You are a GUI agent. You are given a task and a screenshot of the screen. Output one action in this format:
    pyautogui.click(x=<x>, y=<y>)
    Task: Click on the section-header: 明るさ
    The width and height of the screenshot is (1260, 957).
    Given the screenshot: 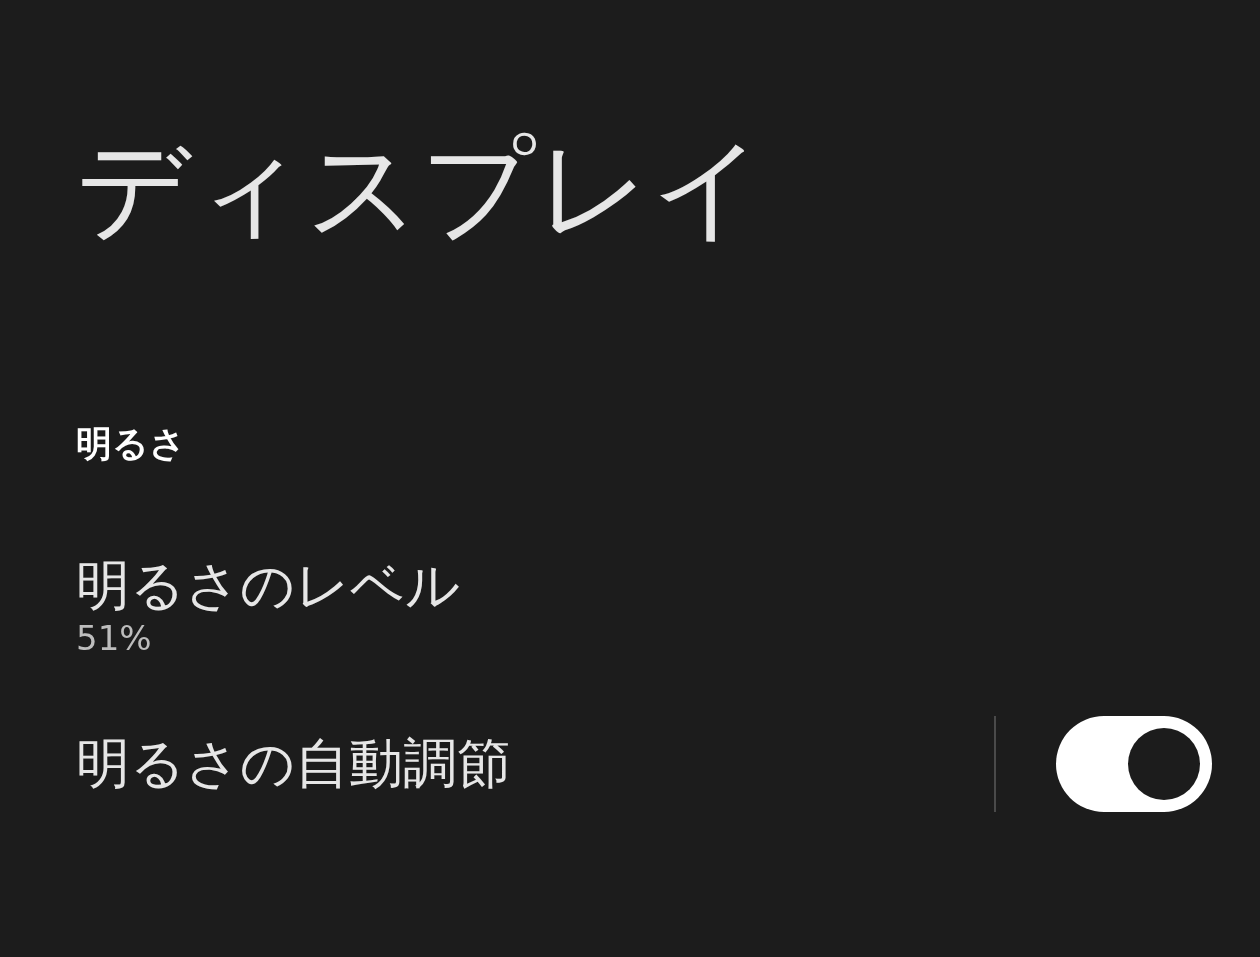 What is the action you would take?
    pyautogui.click(x=131, y=444)
    